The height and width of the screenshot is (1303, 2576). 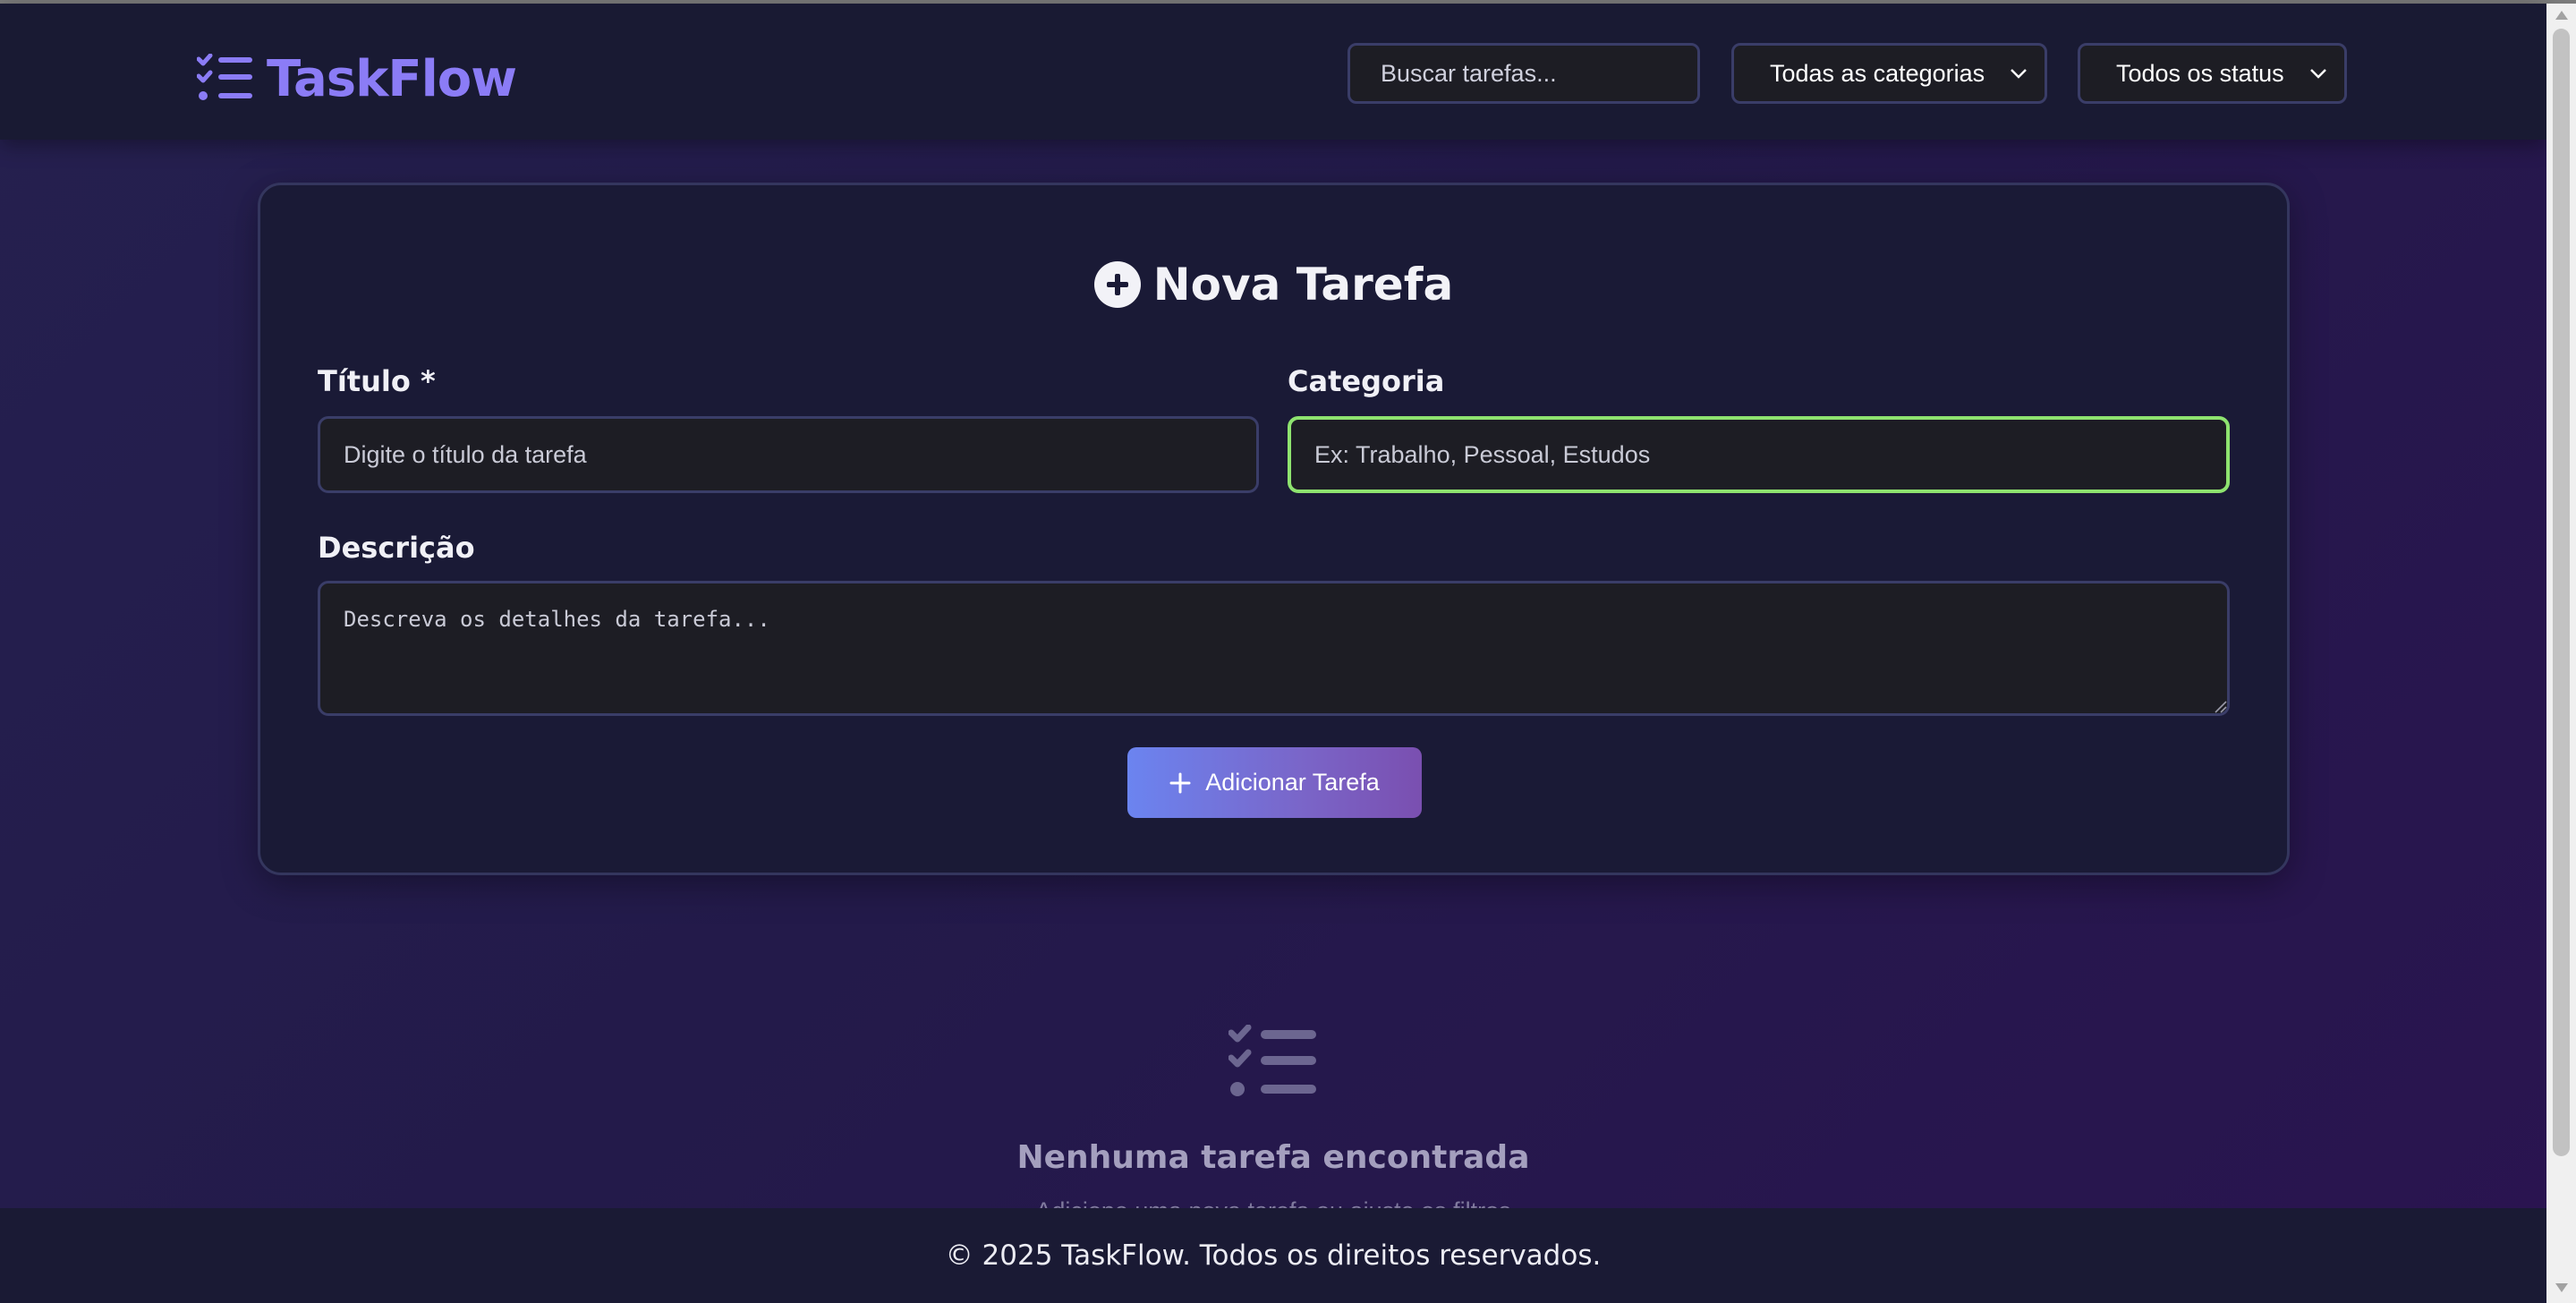 What do you see at coordinates (1303, 285) in the screenshot?
I see `new-task-title: Nova Tarefa` at bounding box center [1303, 285].